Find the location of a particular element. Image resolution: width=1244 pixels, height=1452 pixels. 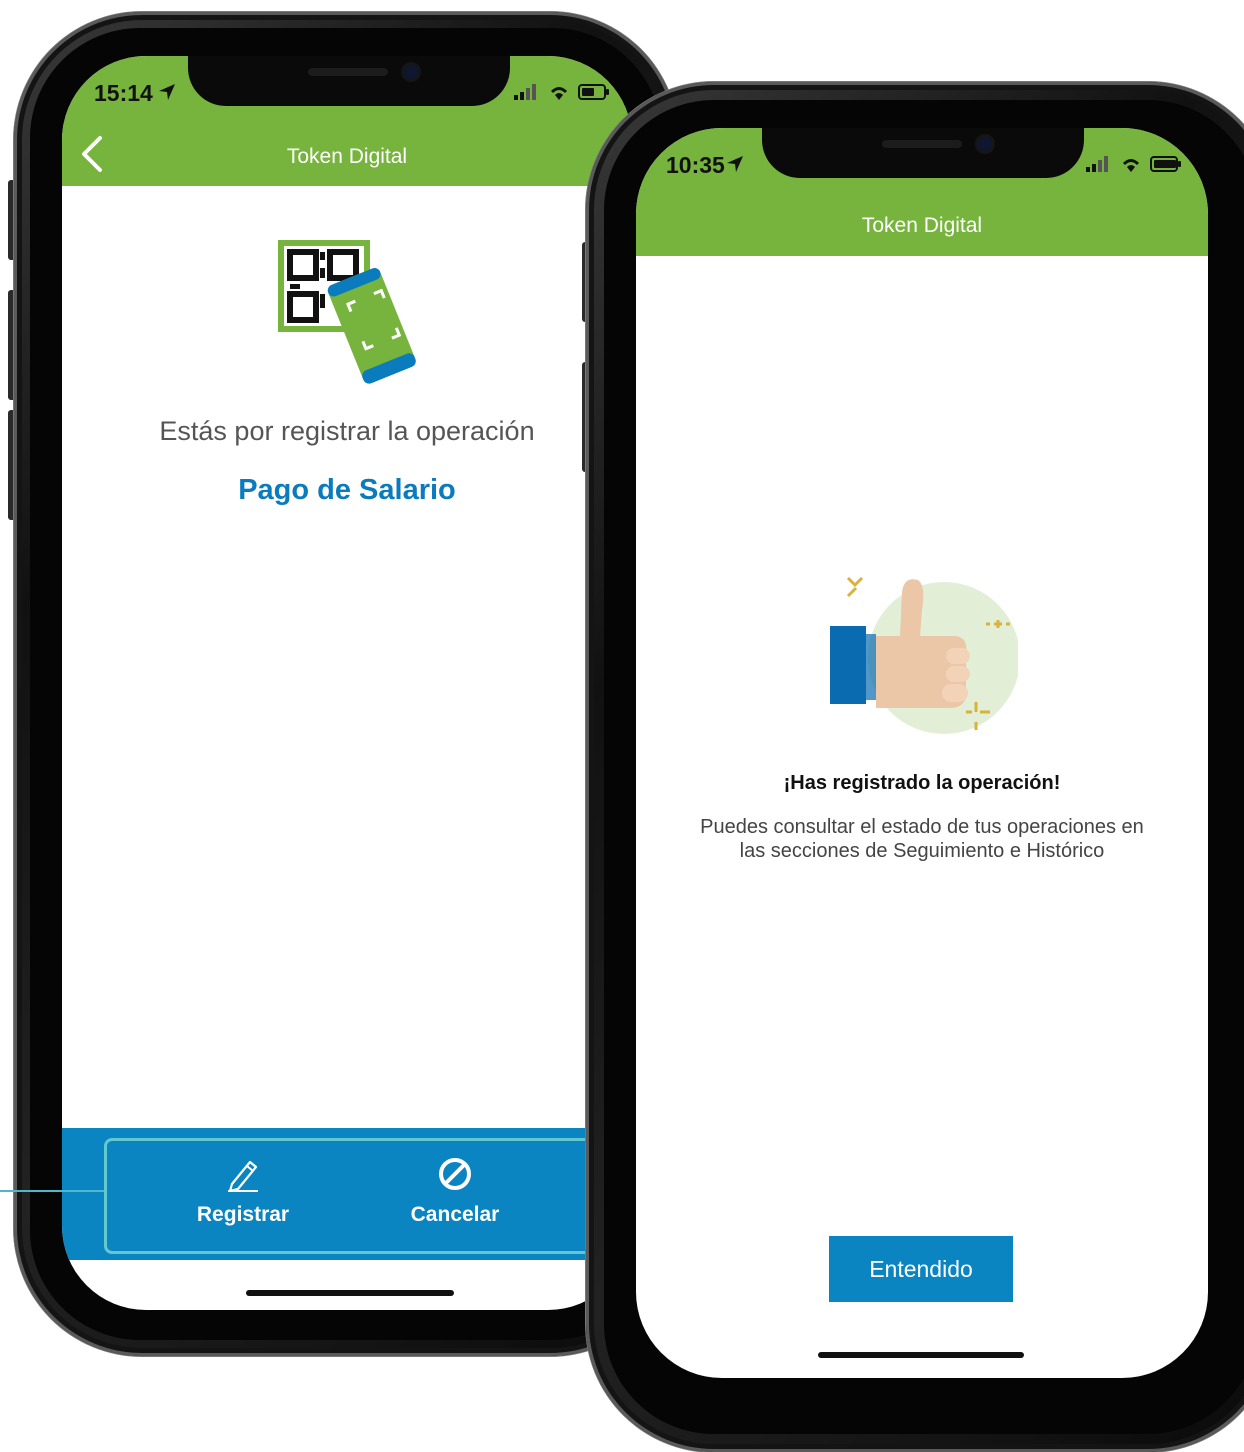

status-time: 10:35 is located at coordinates (695, 165).